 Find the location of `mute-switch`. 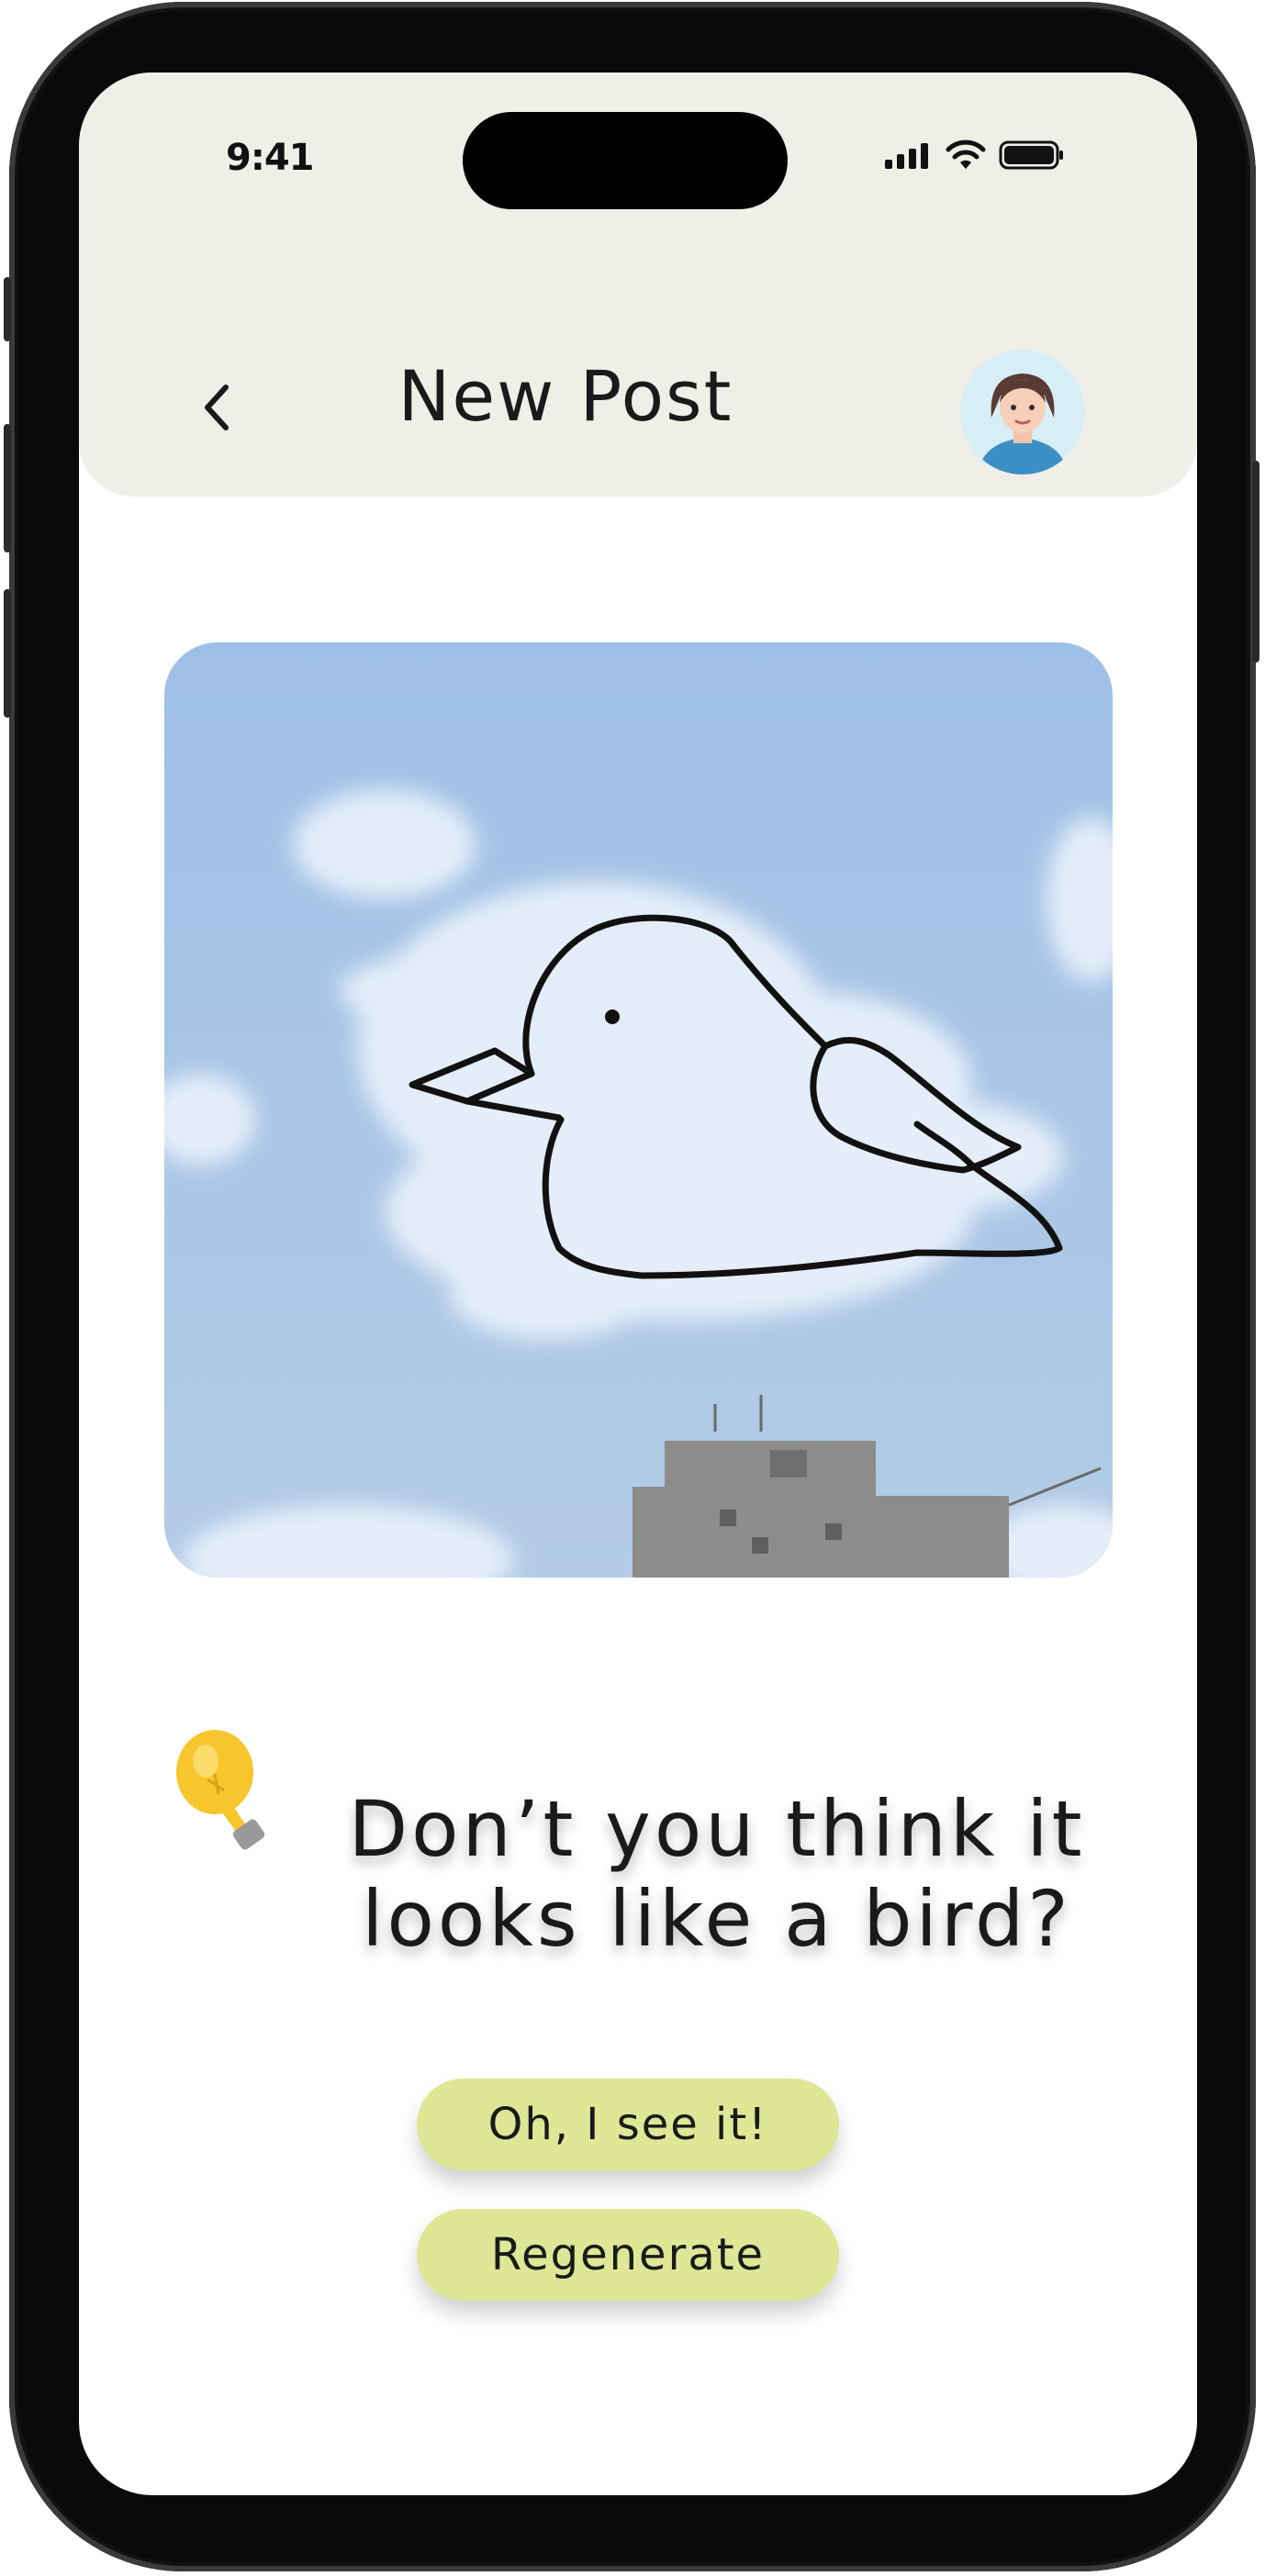

mute-switch is located at coordinates (7, 309).